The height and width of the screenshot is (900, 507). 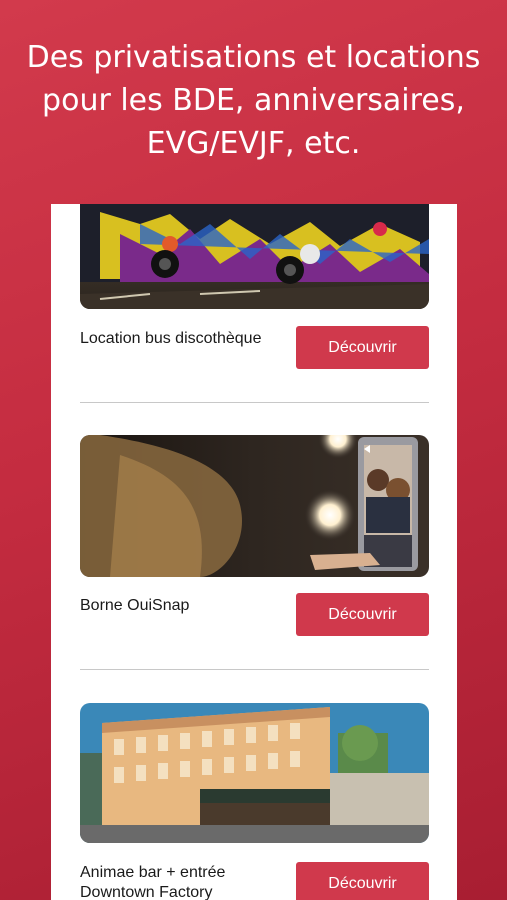 I want to click on party-bus-image, so click(x=254, y=256).